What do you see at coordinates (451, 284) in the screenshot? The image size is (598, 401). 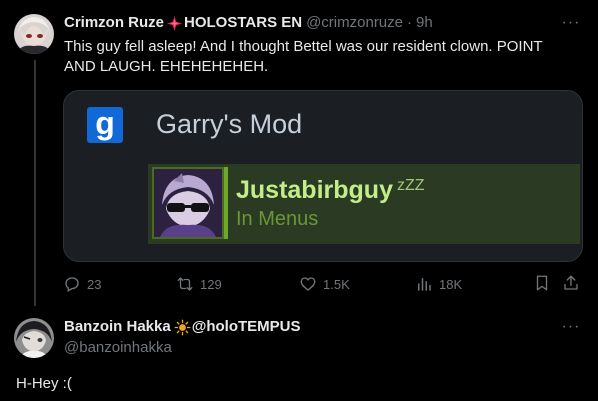 I see `views-count: 18K` at bounding box center [451, 284].